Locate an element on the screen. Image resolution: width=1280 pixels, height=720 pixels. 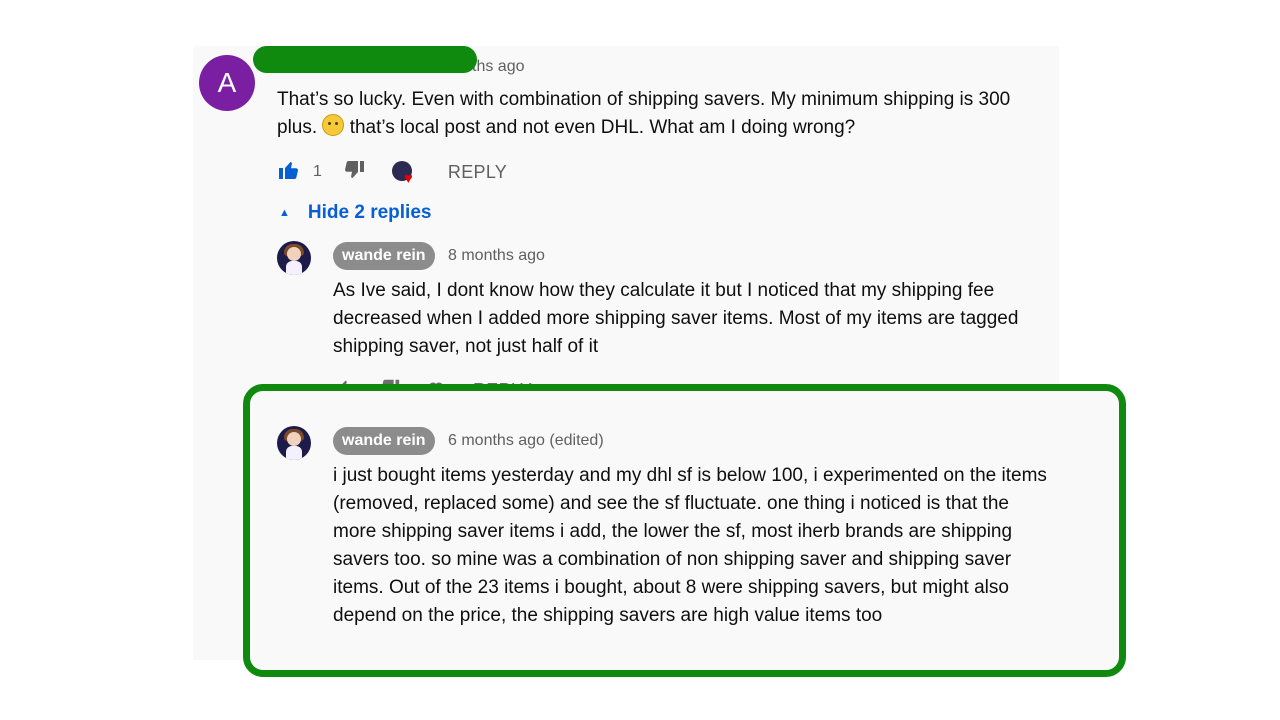
creator-heart-icon: ♥ is located at coordinates (402, 174).